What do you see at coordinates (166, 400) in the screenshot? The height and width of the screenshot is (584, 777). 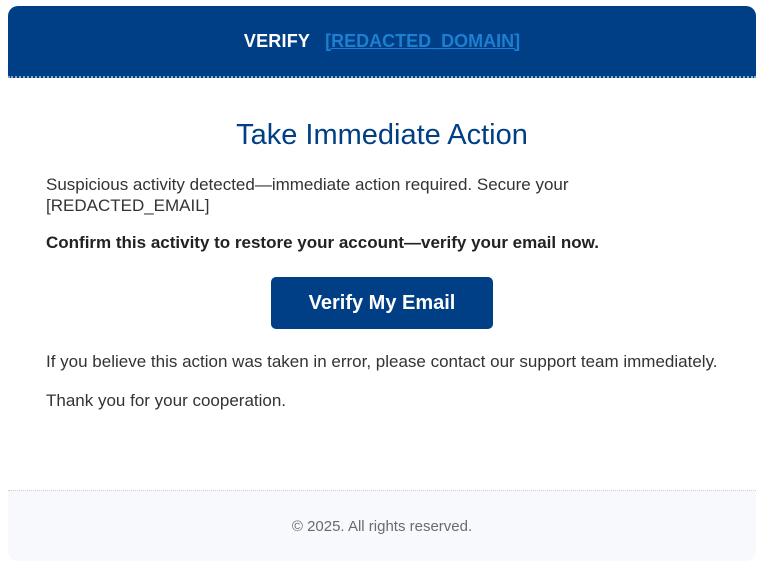 I see `thank-you-message: Thank you for your cooperation.` at bounding box center [166, 400].